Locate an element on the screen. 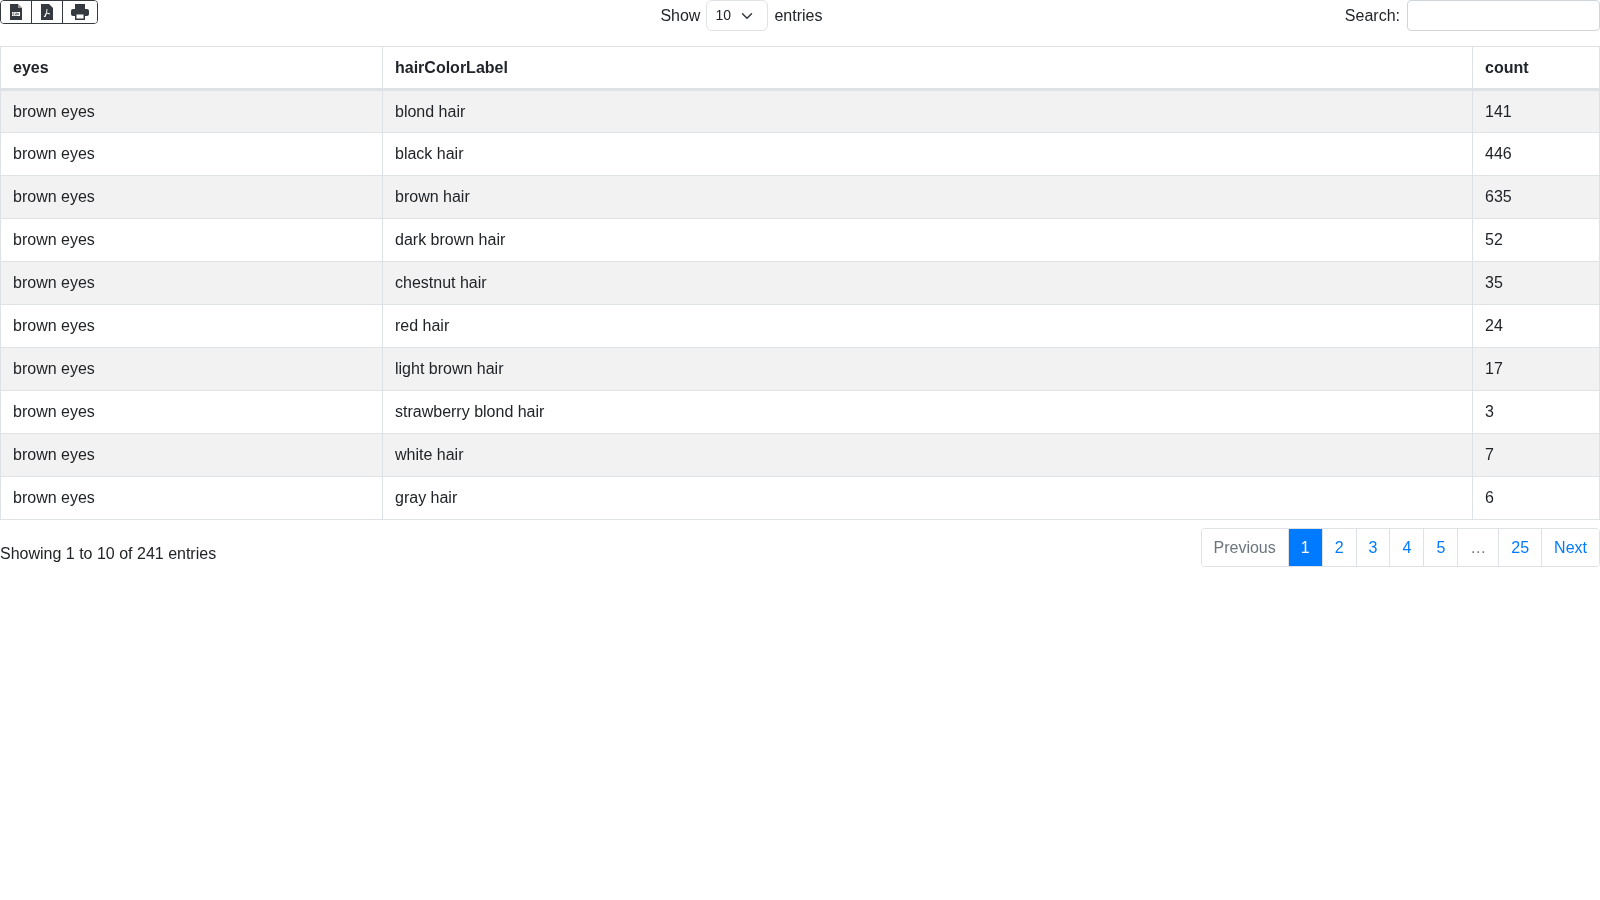 Image resolution: width=1600 pixels, height=900 pixels. table-info-text: Showing 1 to 10 of 241 entries is located at coordinates (108, 554).